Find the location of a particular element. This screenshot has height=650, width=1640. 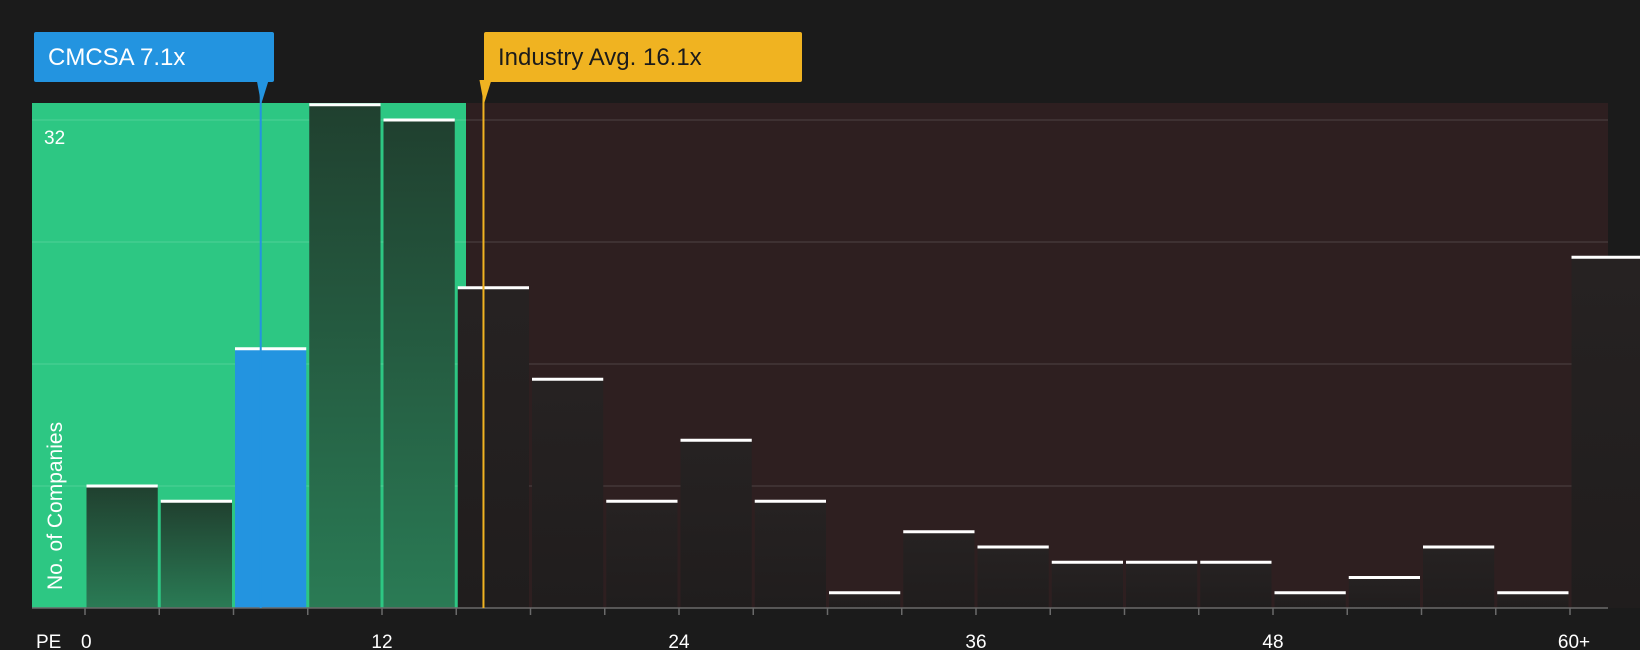

x-tick-label: 24 is located at coordinates (679, 641).